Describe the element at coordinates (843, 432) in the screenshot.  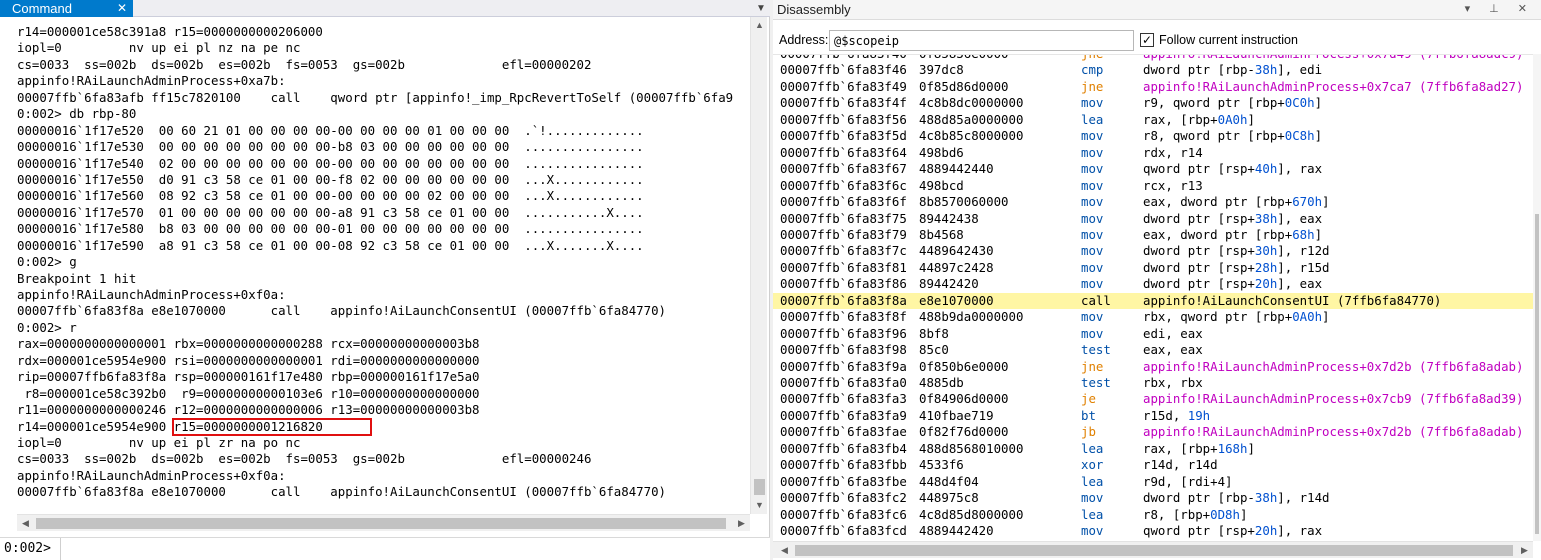
I see `instruction-address: 00007ffb`6fa83fae` at that location.